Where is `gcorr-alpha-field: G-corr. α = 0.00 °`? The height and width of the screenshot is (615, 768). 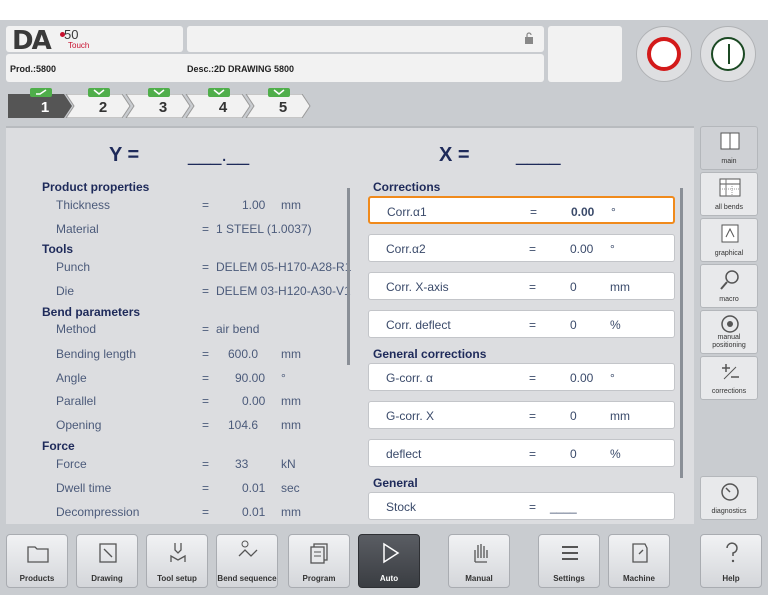
gcorr-alpha-field: G-corr. α = 0.00 ° is located at coordinates (521, 377).